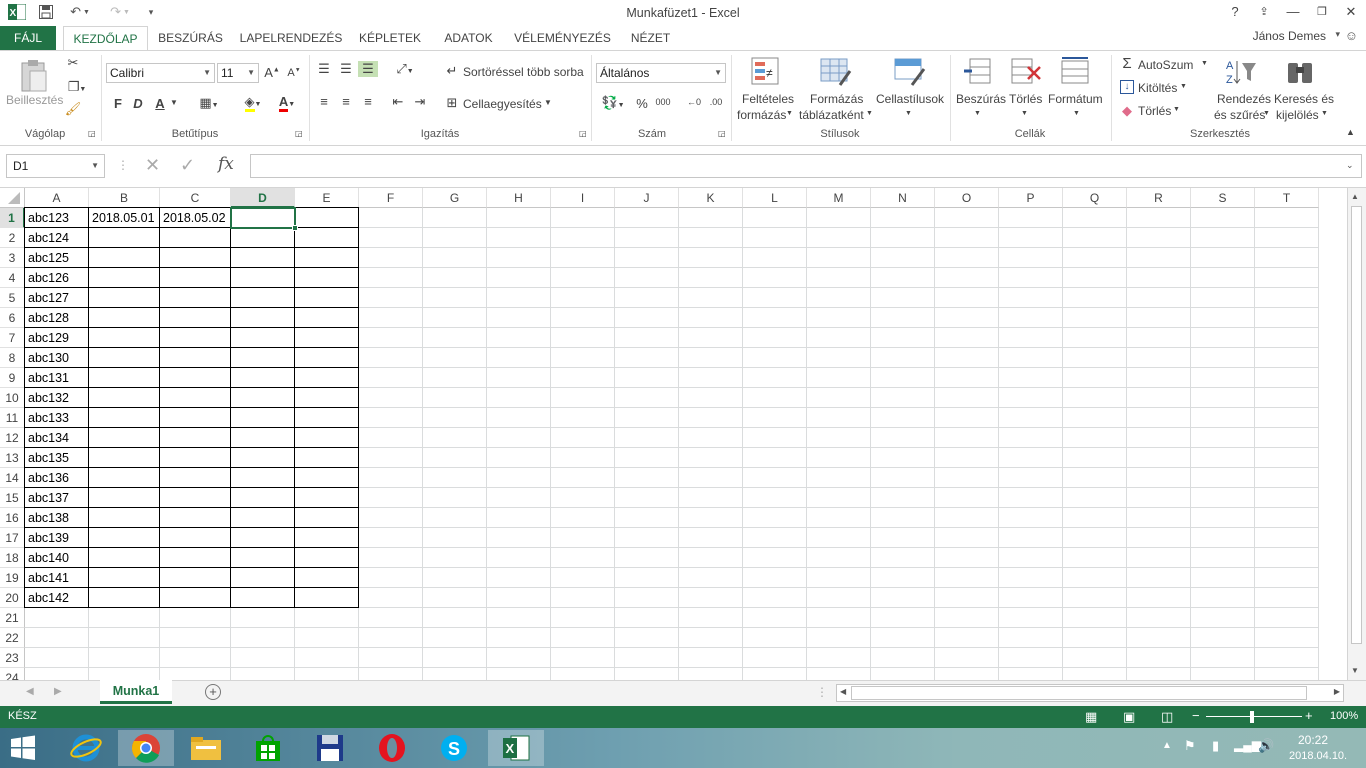  I want to click on cell-p19, so click(1031, 578).